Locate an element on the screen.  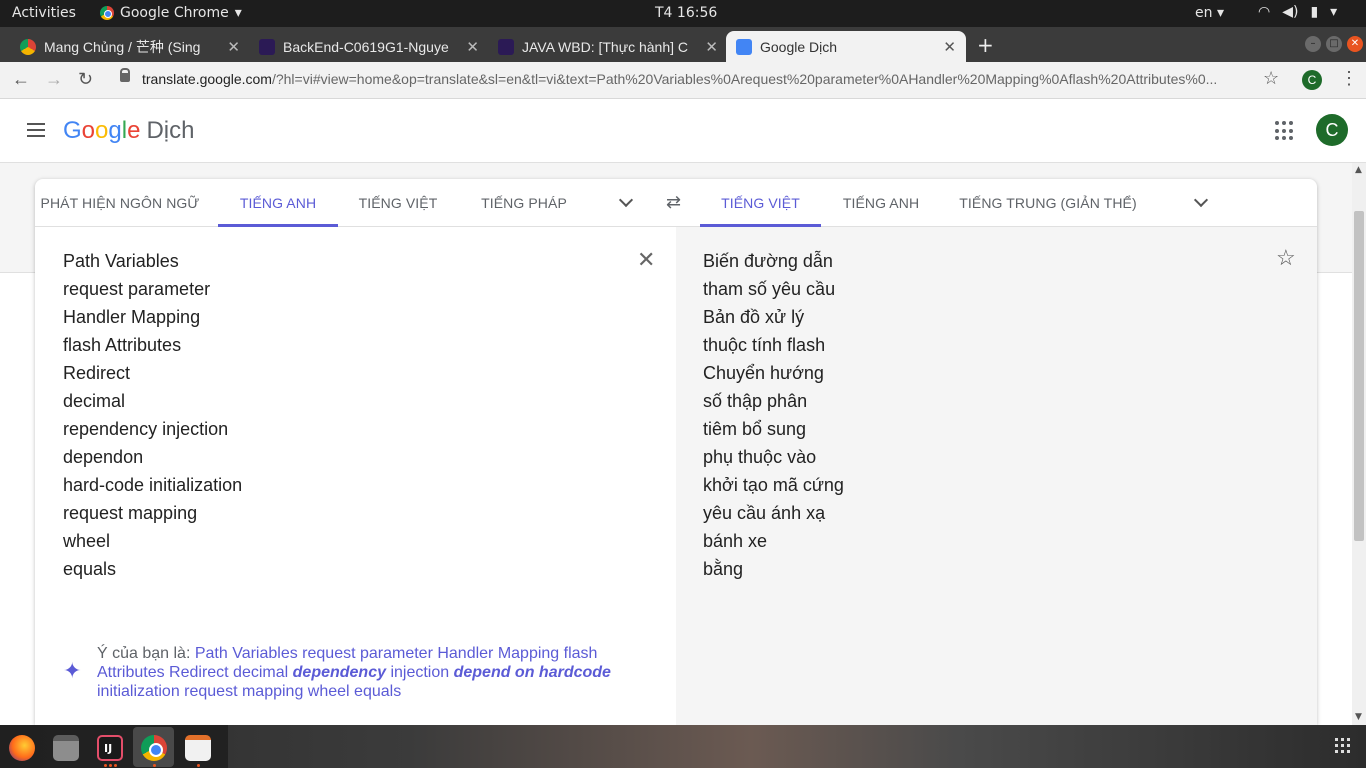
source-line: decimal is located at coordinates (94, 401).